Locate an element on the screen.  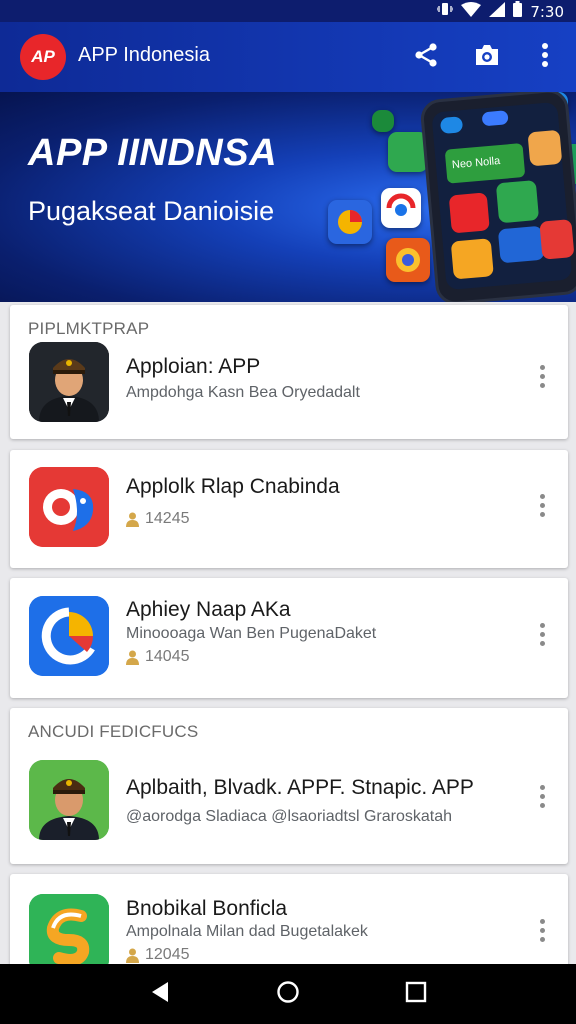
home-icon is located at coordinates (288, 994).